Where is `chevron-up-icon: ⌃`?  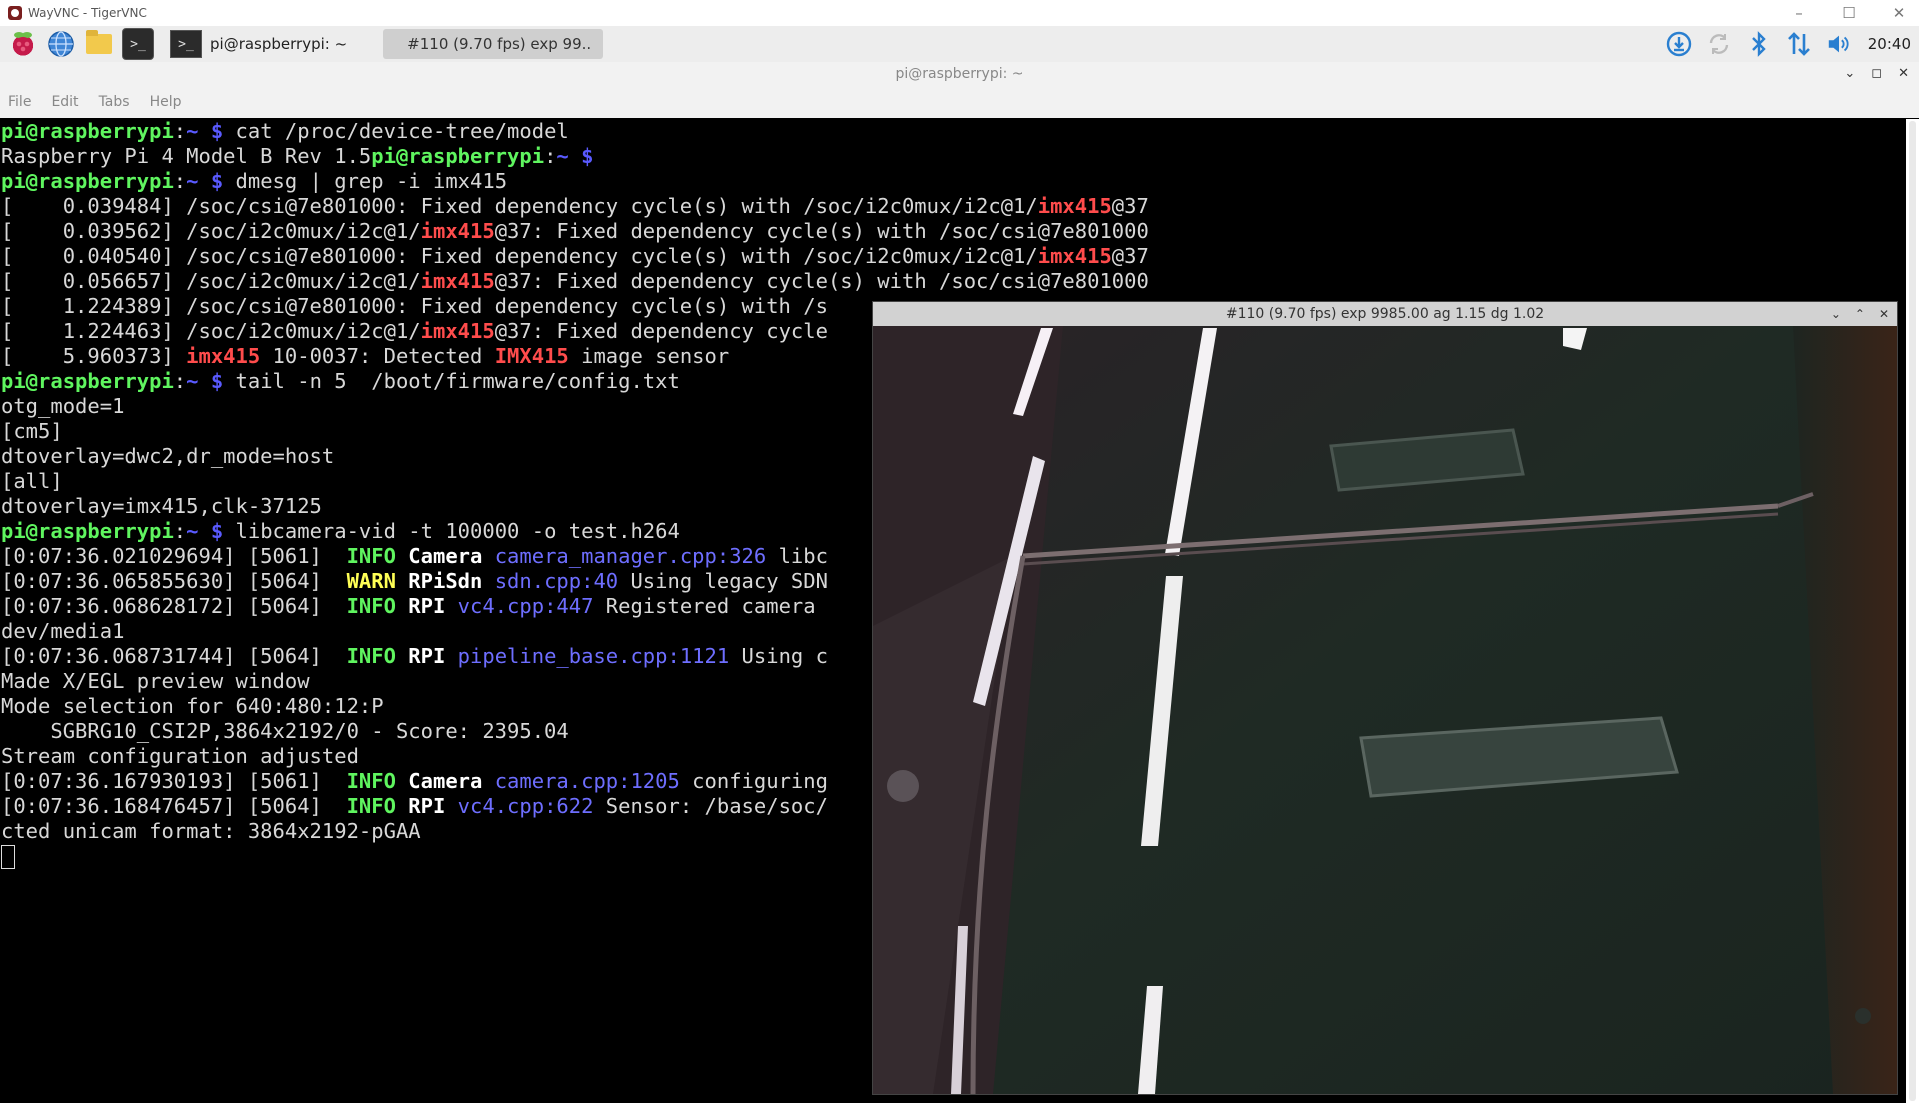 chevron-up-icon: ⌃ is located at coordinates (1860, 314).